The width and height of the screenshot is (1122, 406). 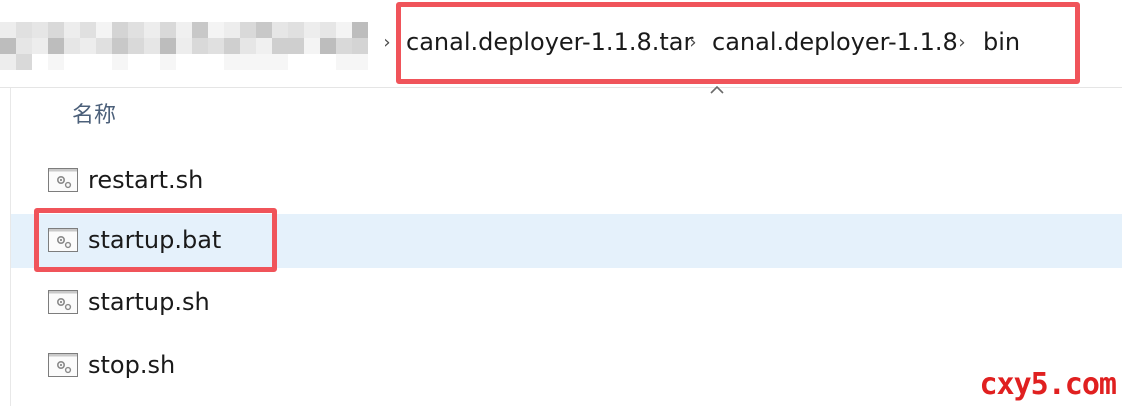 I want to click on file-name: startup.sh, so click(x=149, y=302).